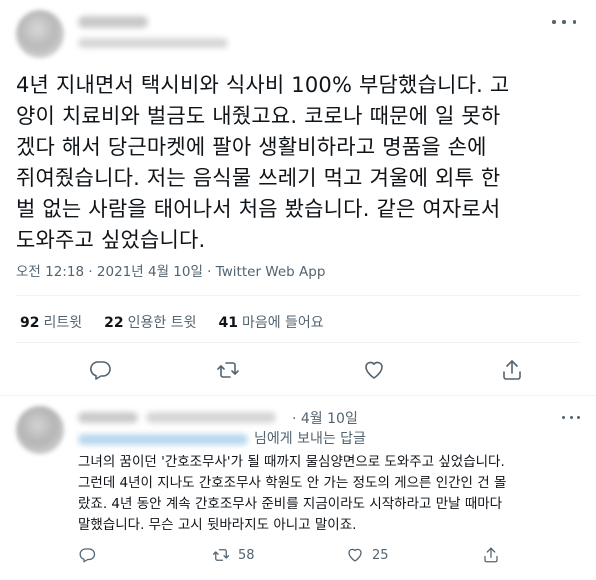  Describe the element at coordinates (30, 323) in the screenshot. I see `retweets-count: 92` at that location.